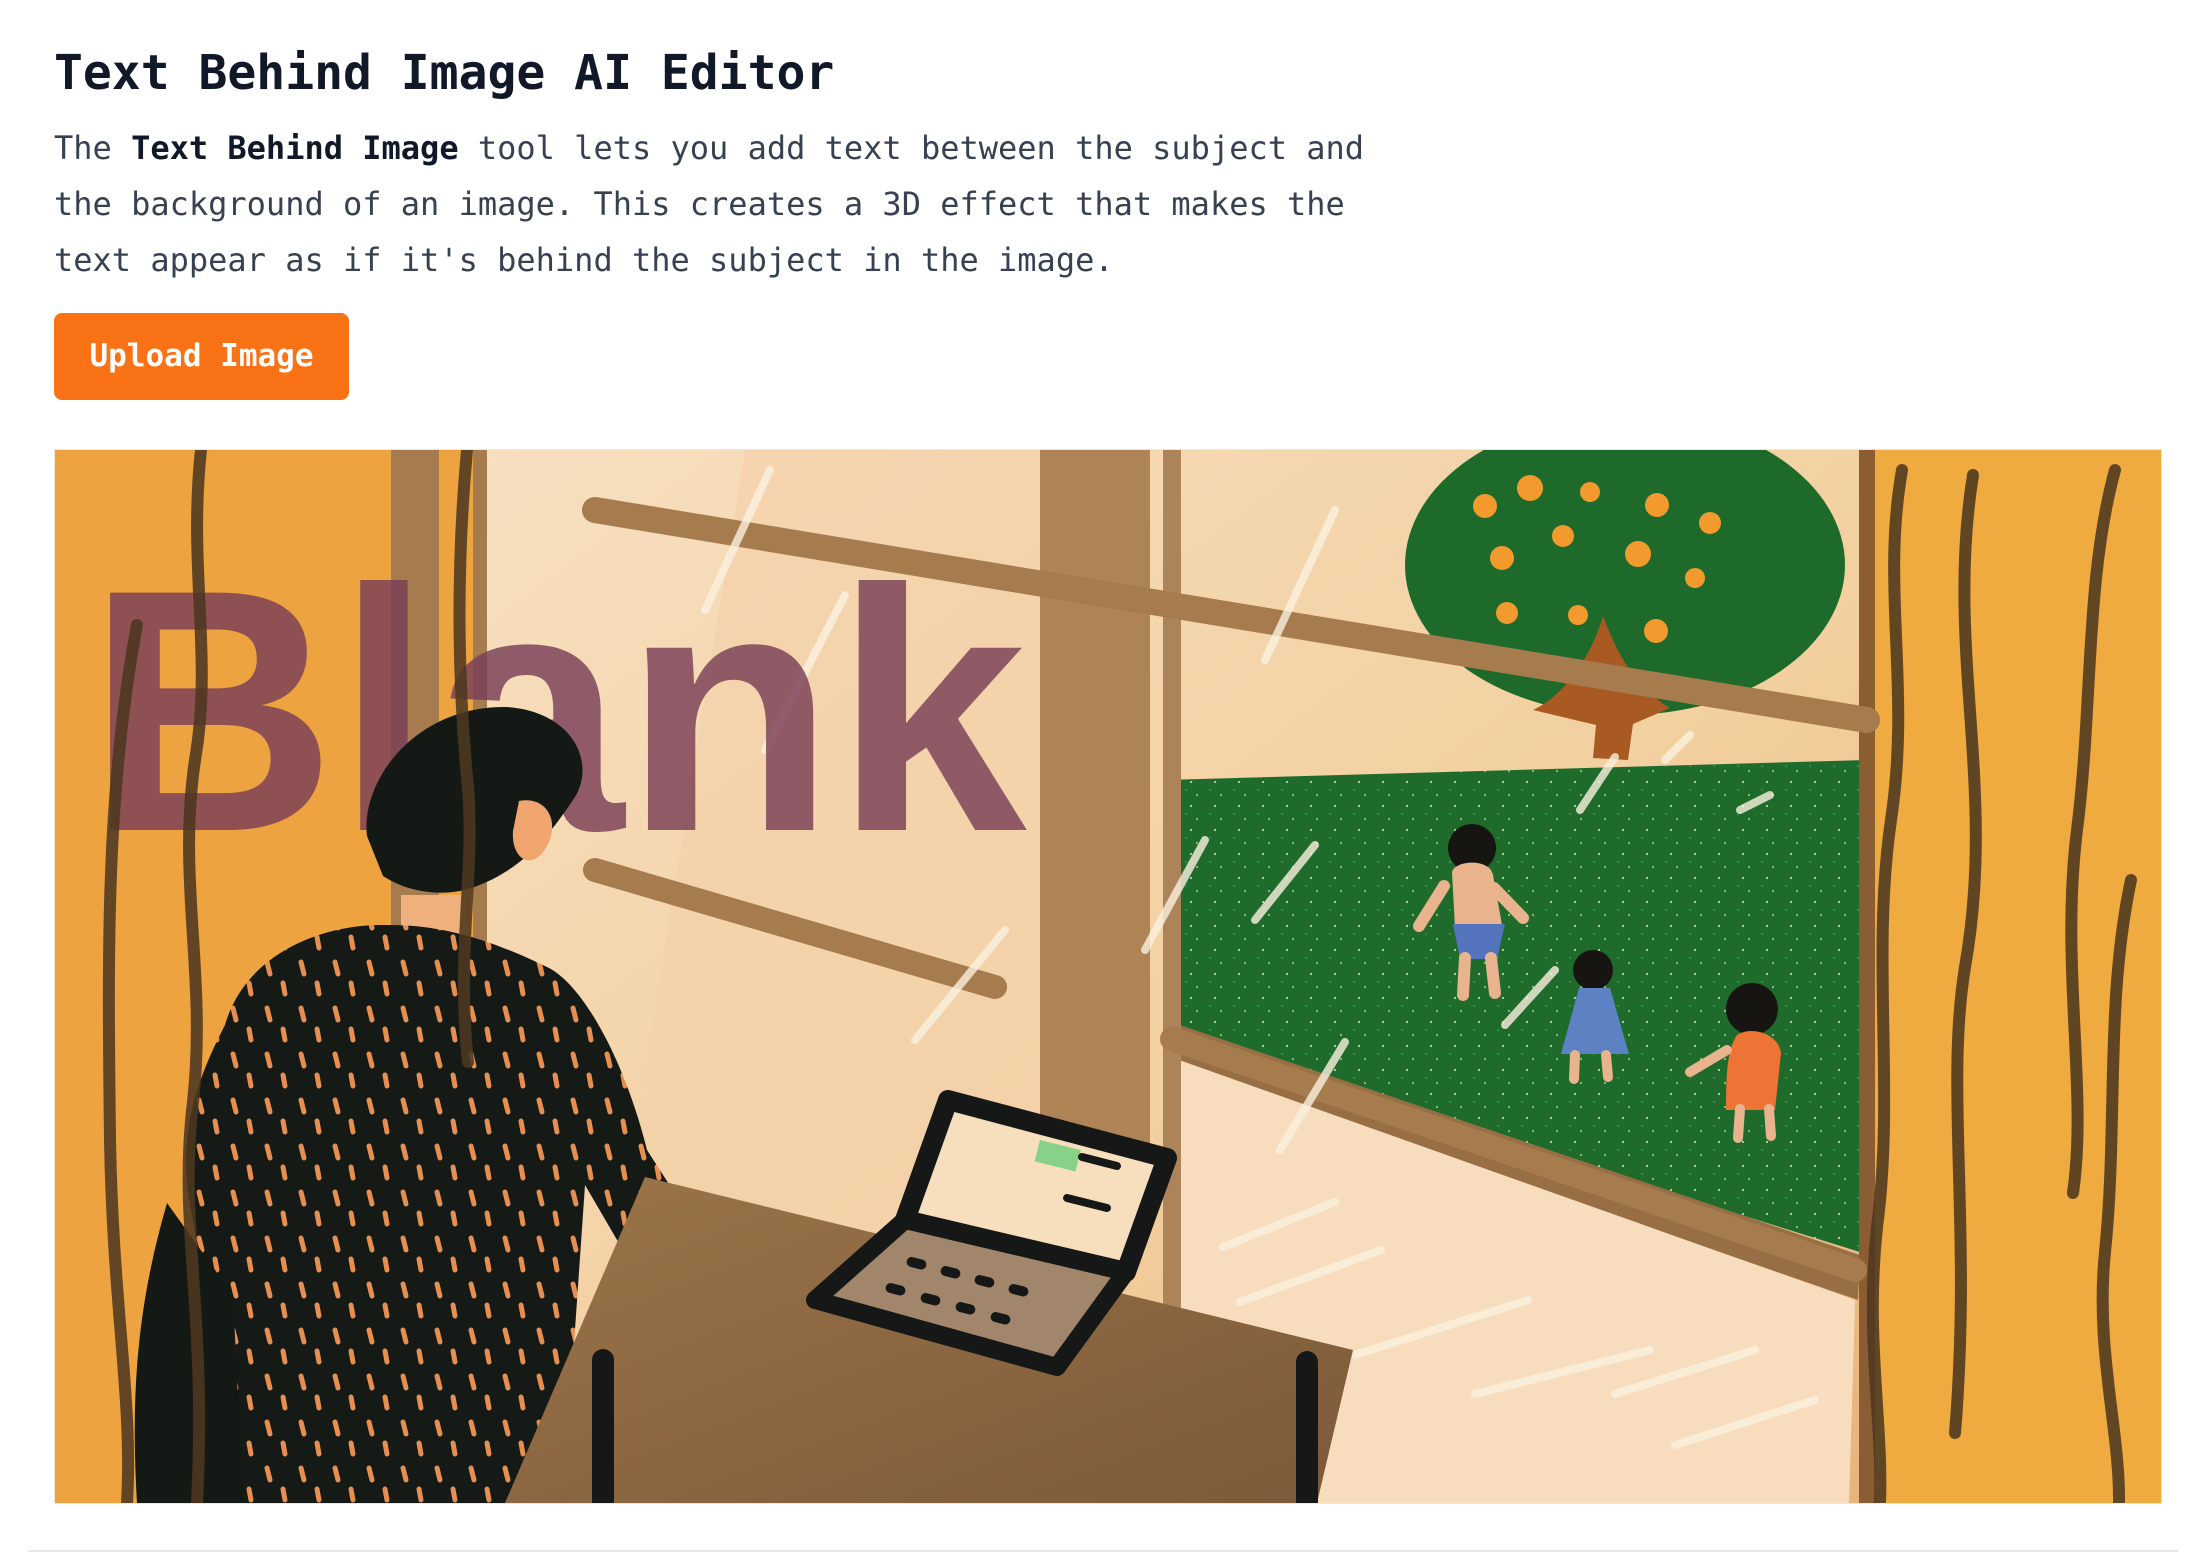 This screenshot has height=1552, width=2192. Describe the element at coordinates (558, 711) in the screenshot. I see `behind-text-blank: Blank` at that location.